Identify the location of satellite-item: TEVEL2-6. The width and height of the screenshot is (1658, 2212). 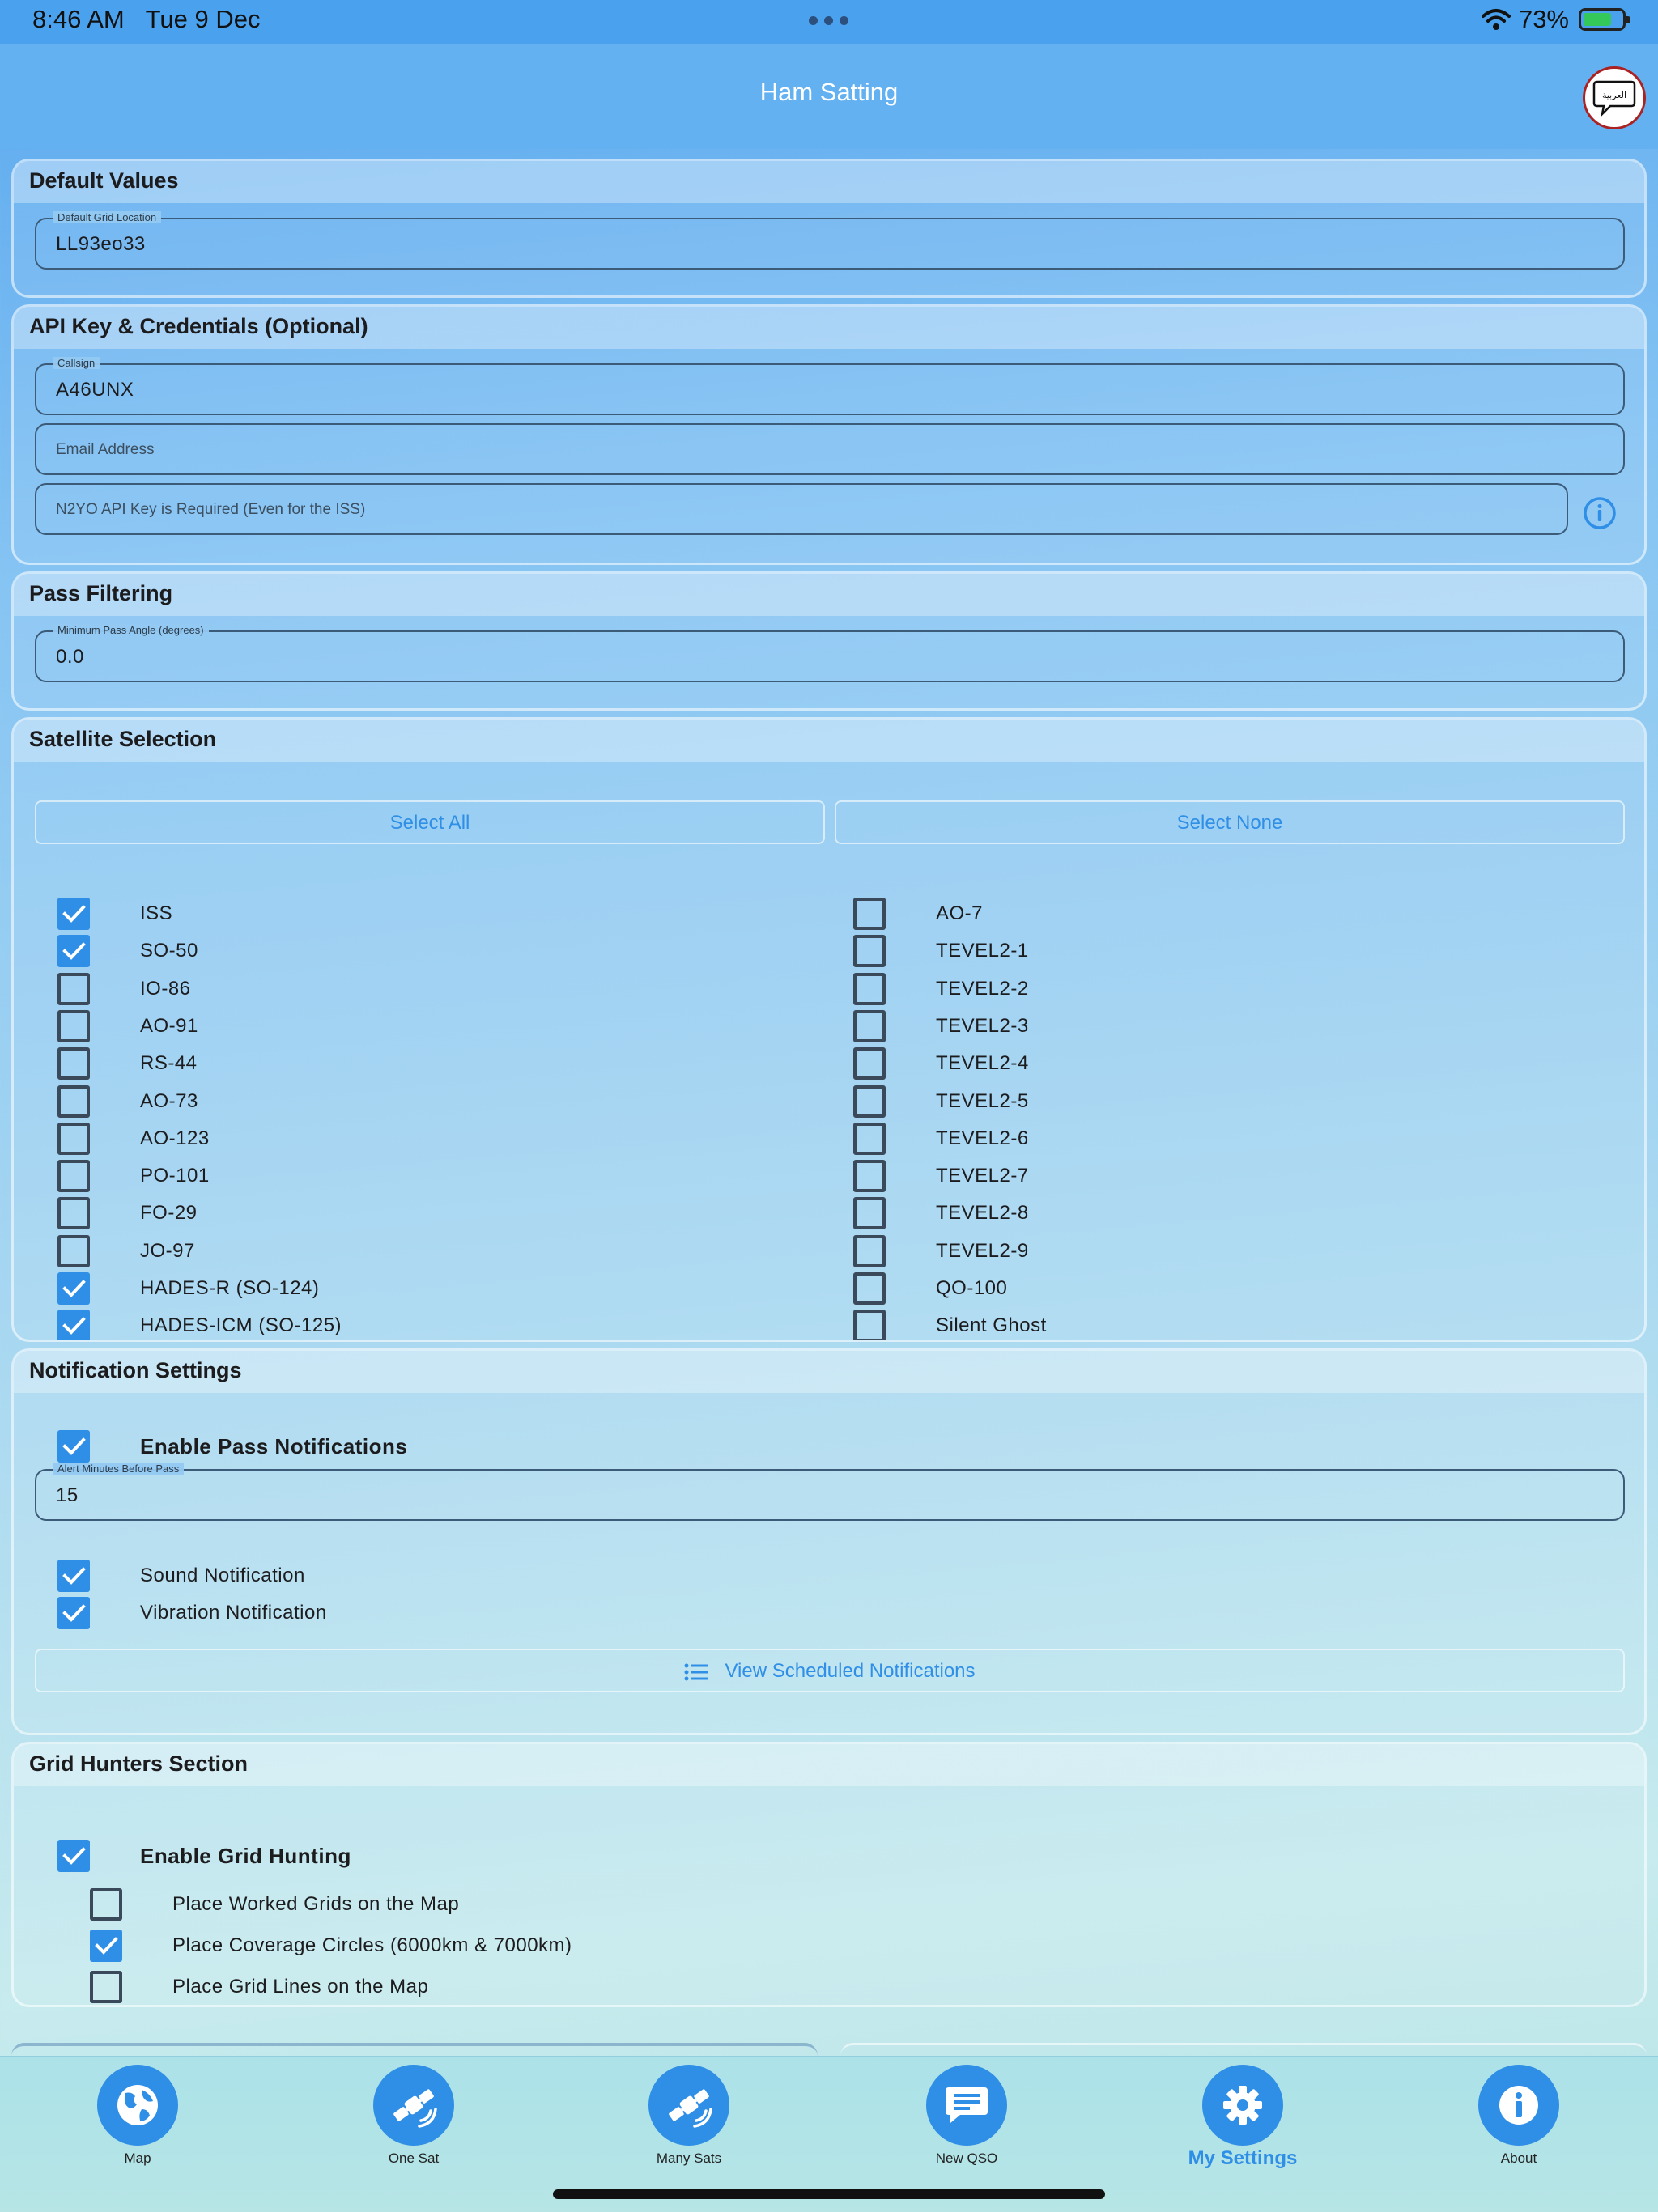
(941, 1138).